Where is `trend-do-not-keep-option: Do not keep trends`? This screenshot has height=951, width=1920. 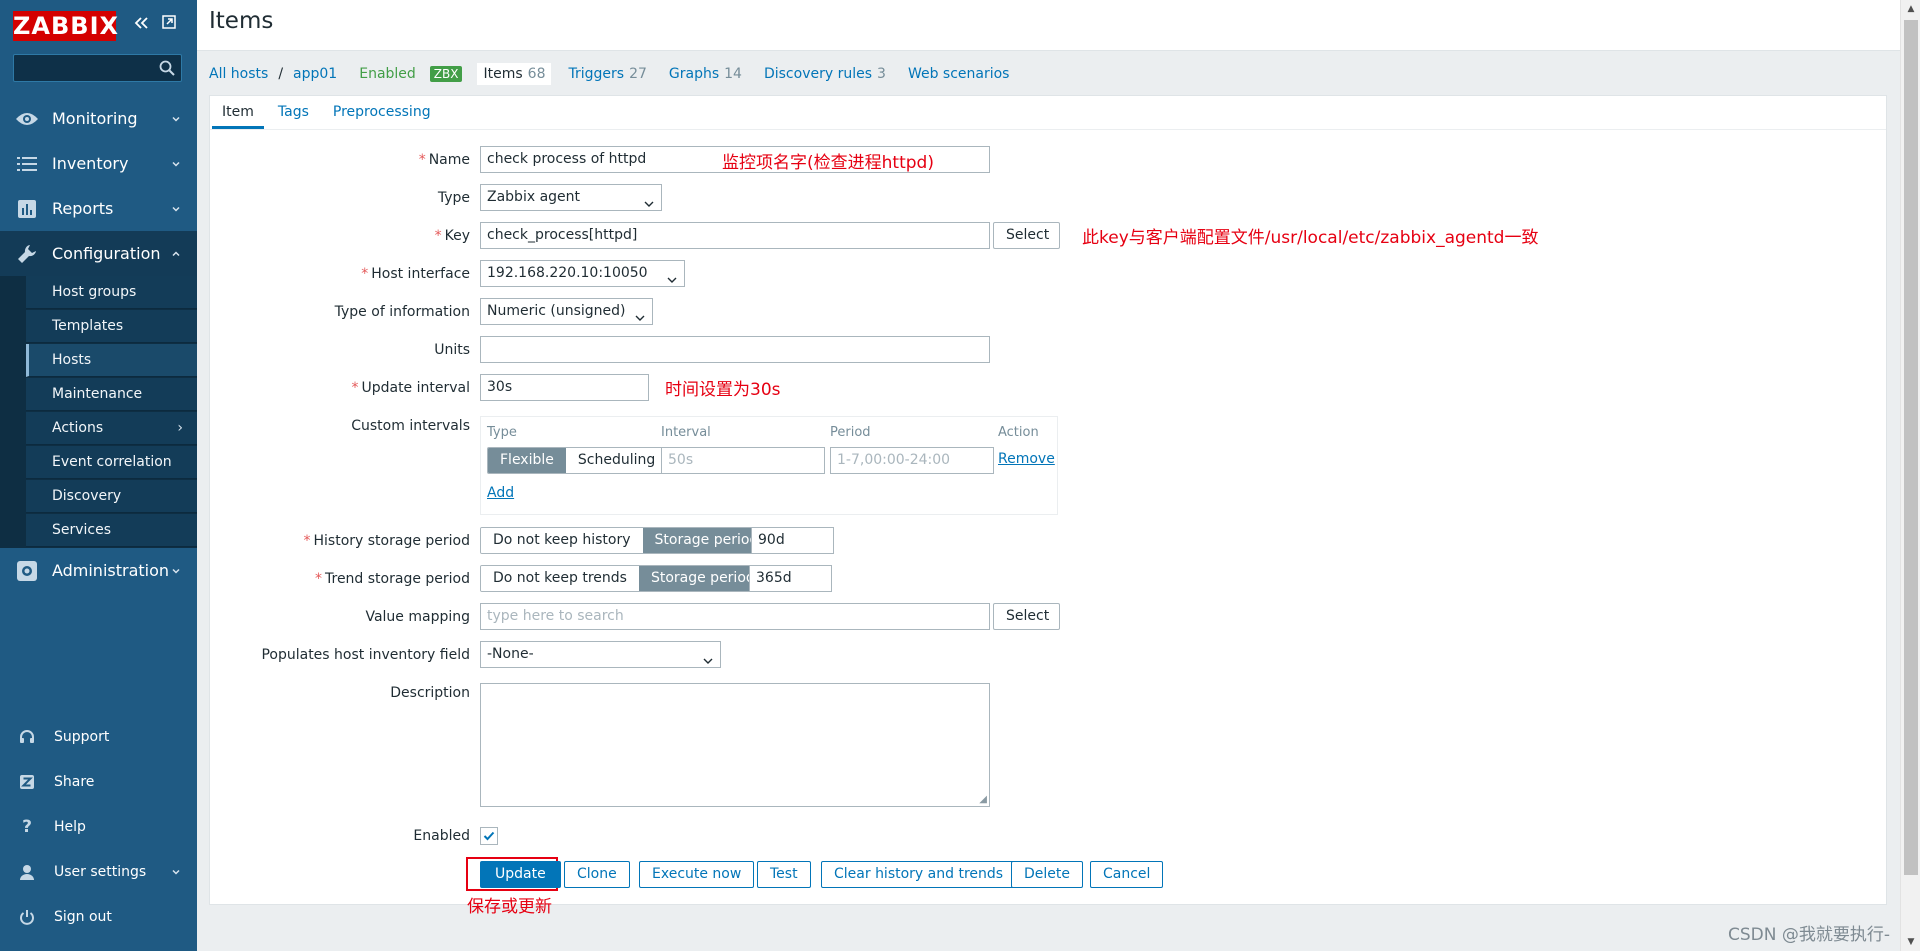 trend-do-not-keep-option: Do not keep trends is located at coordinates (560, 578).